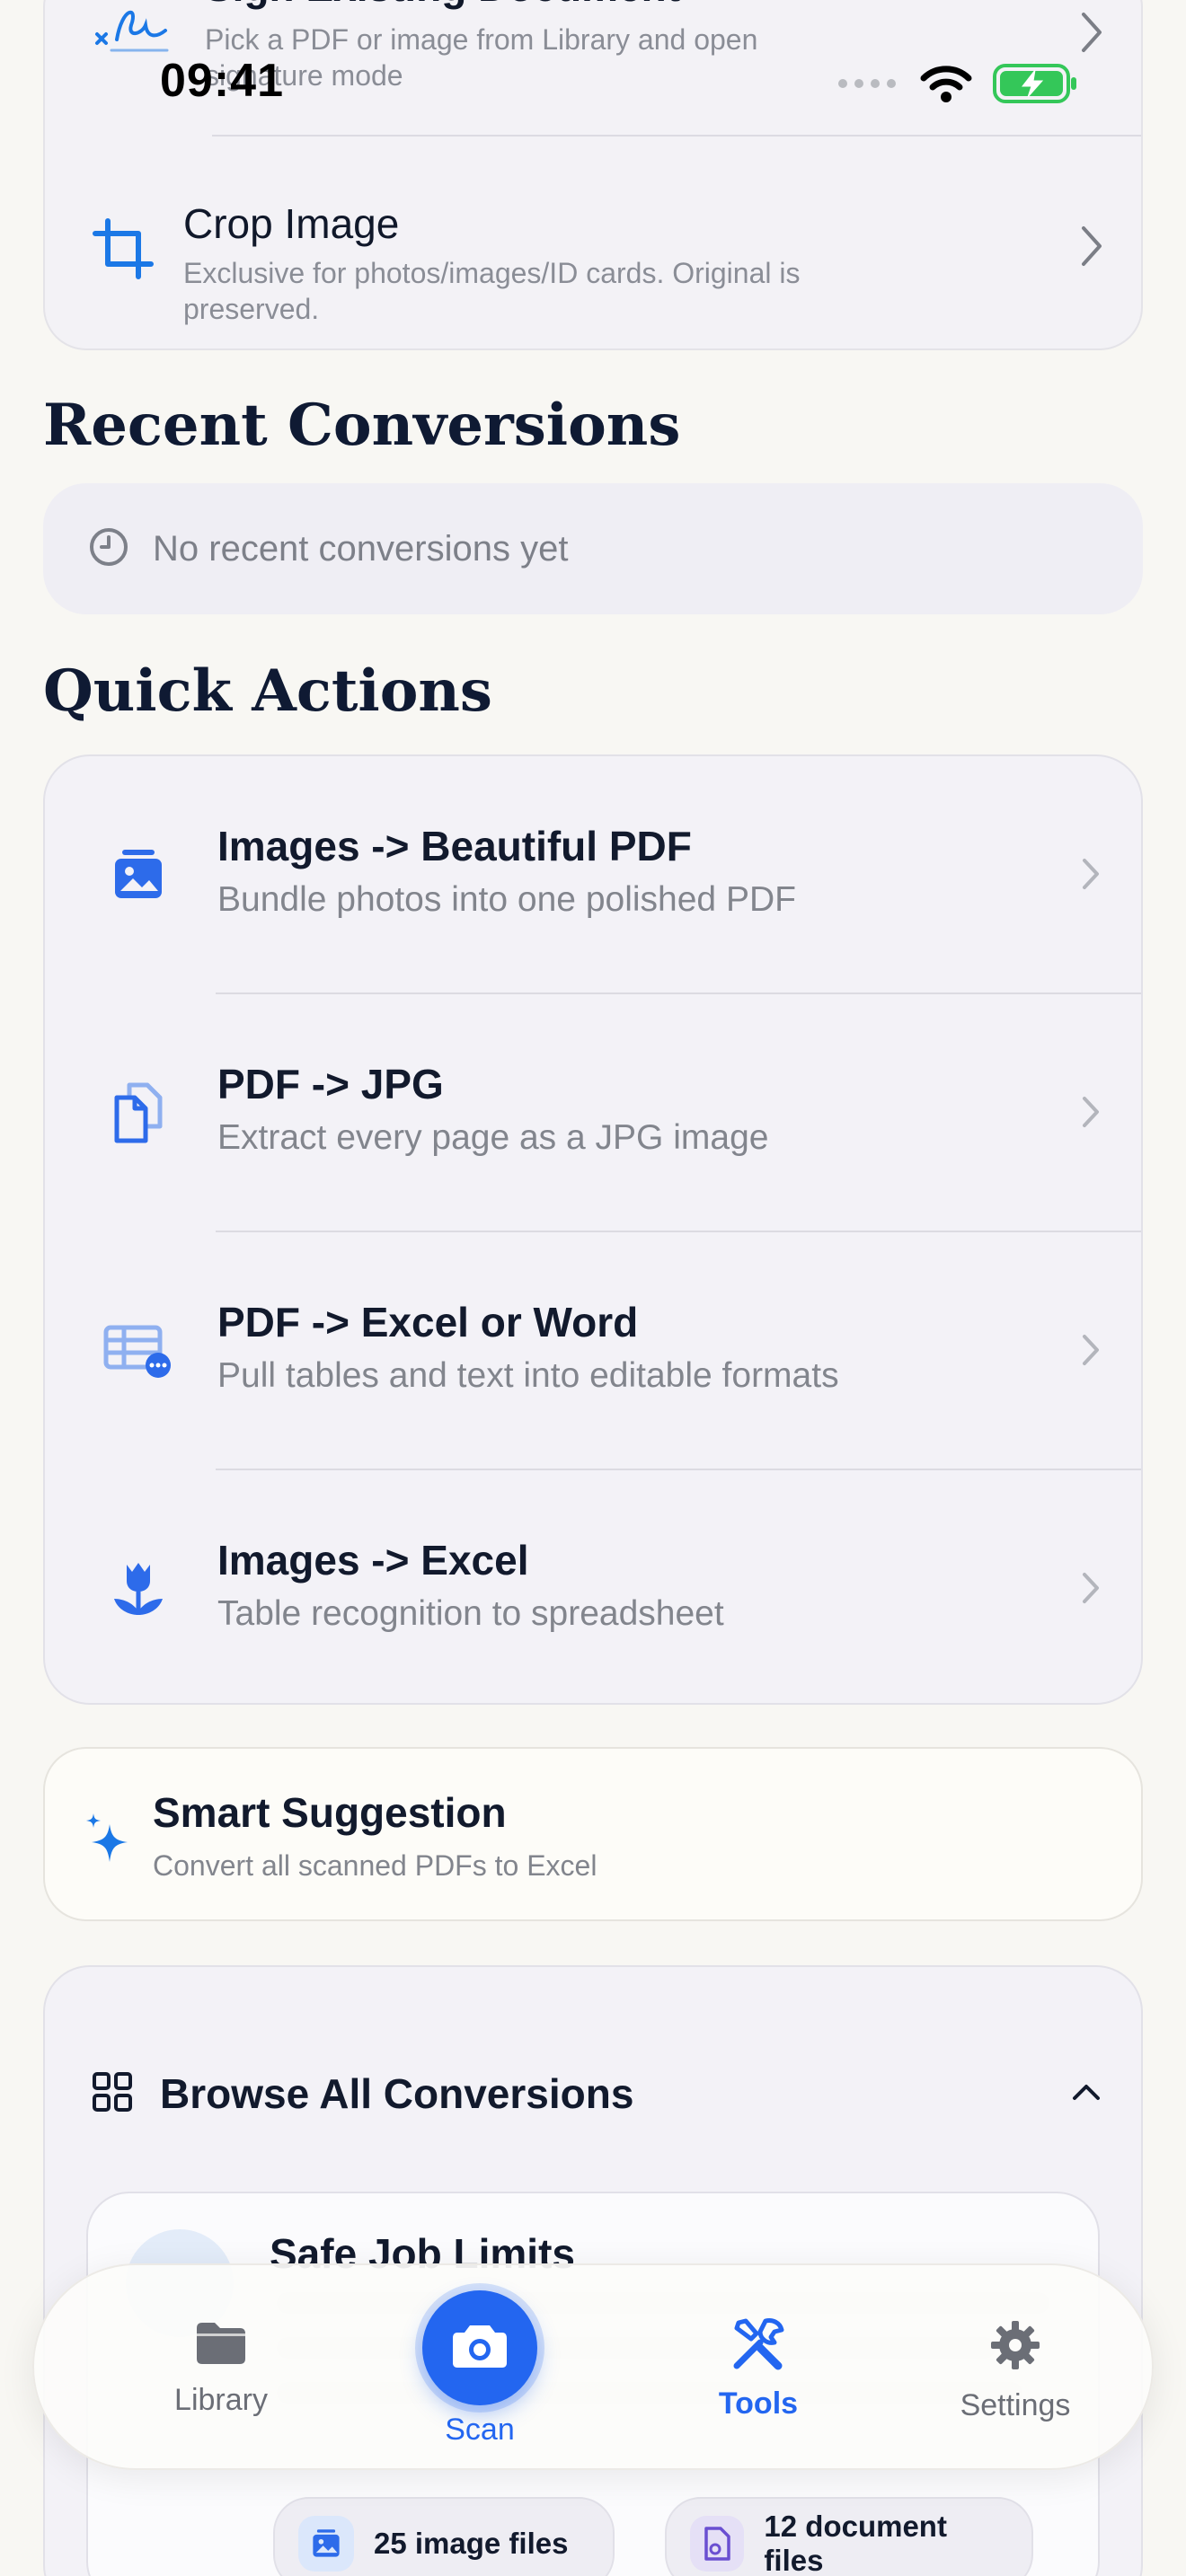 This screenshot has height=2576, width=1186. I want to click on tab-library: Library, so click(221, 2368).